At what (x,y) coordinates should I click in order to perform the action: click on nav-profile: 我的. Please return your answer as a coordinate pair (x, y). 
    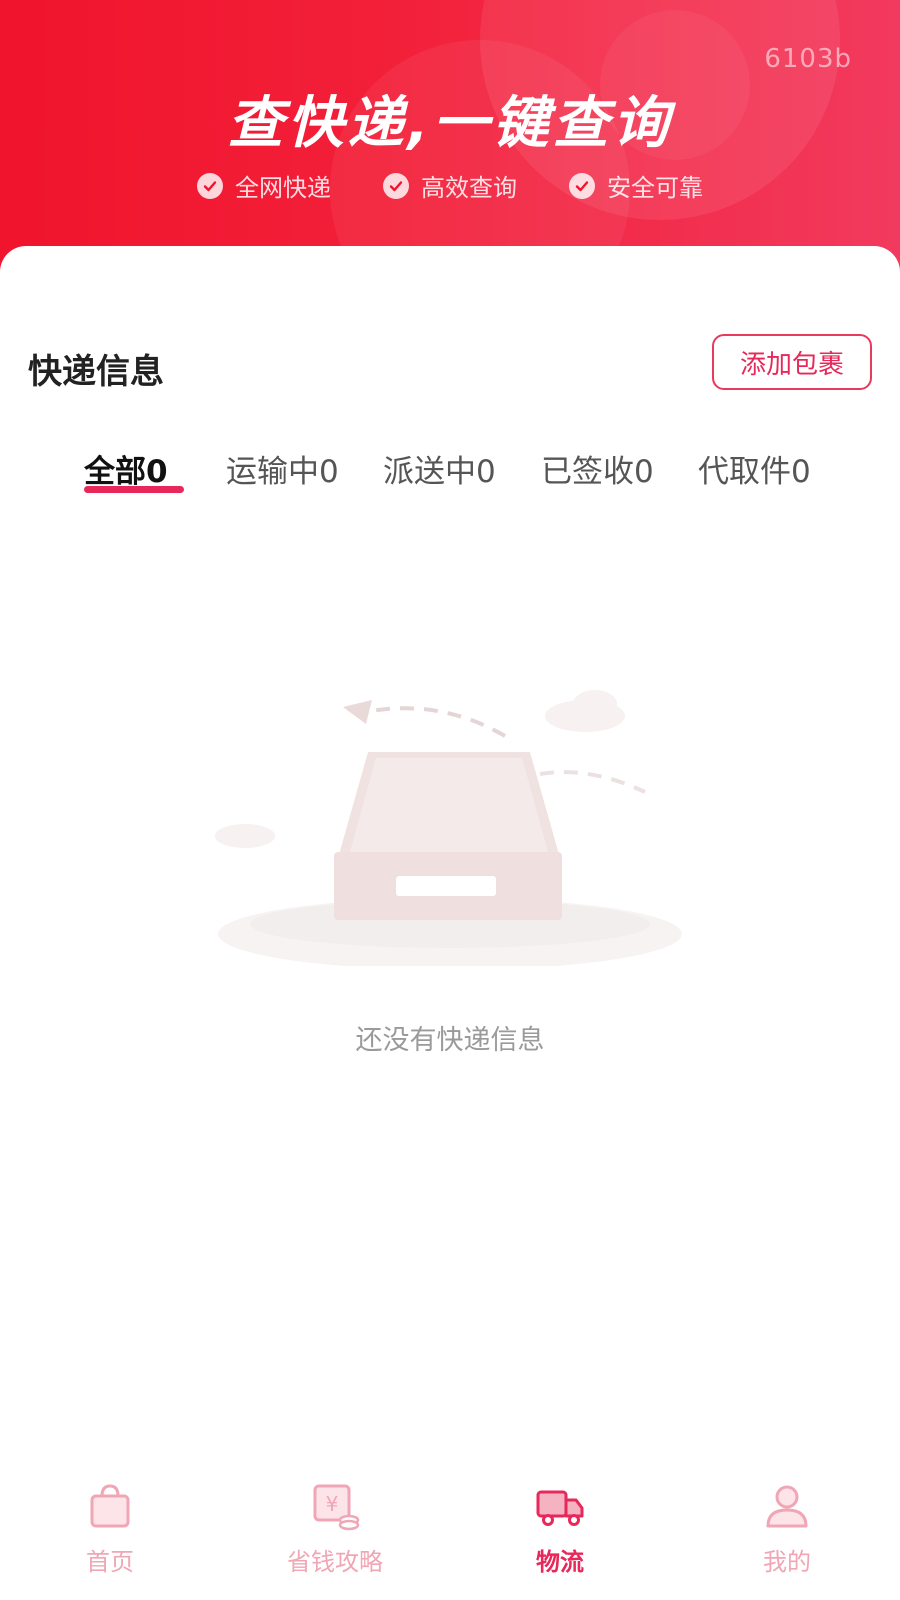
    Looking at the image, I should click on (787, 1535).